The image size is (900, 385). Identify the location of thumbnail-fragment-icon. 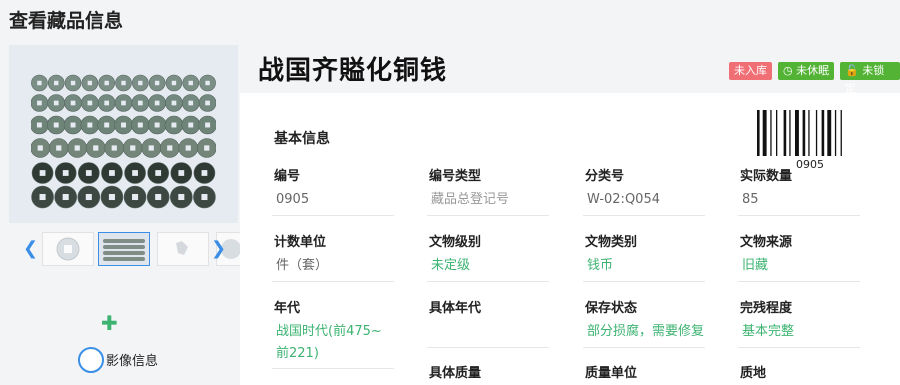
(182, 248).